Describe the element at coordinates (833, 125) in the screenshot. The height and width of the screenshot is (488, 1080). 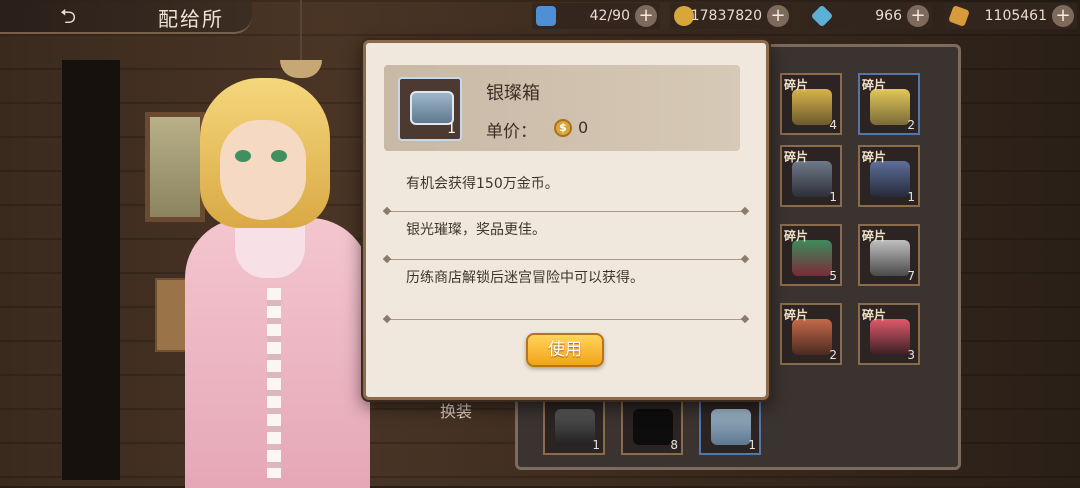
I see `item-count: 4` at that location.